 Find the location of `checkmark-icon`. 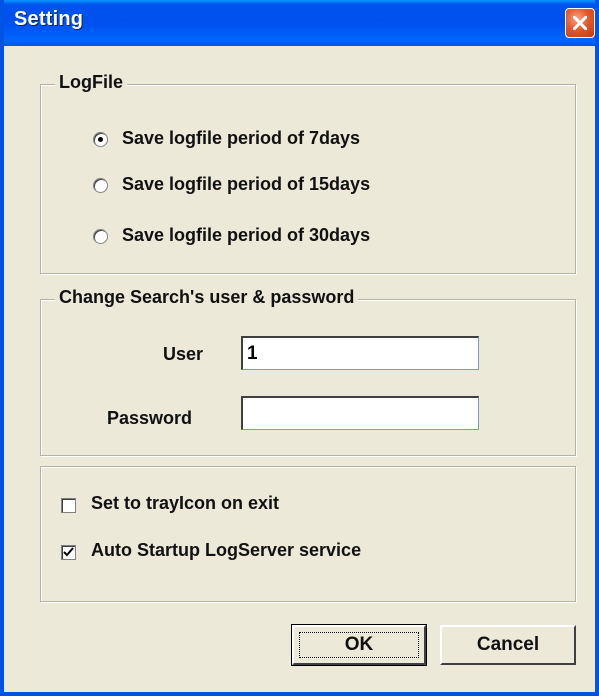

checkmark-icon is located at coordinates (68, 552).